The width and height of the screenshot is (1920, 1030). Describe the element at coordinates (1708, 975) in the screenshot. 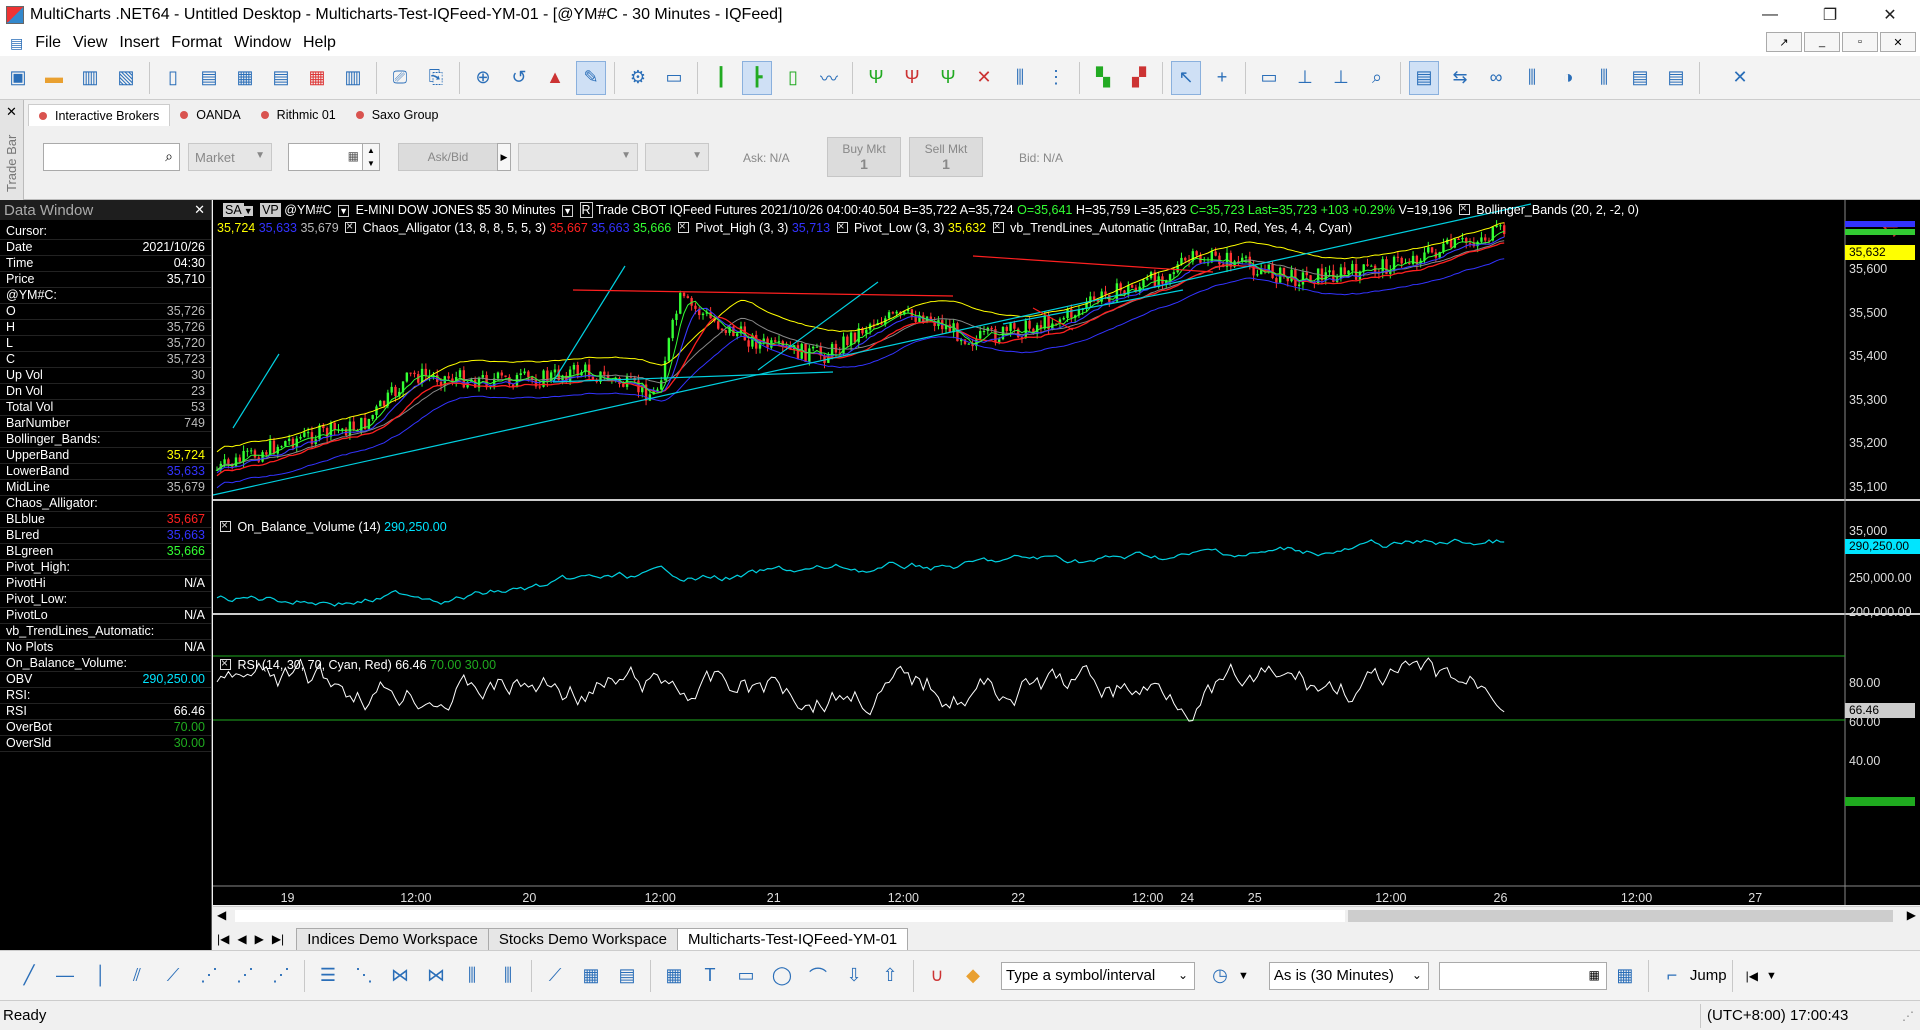

I see `jump-button: Jump` at that location.